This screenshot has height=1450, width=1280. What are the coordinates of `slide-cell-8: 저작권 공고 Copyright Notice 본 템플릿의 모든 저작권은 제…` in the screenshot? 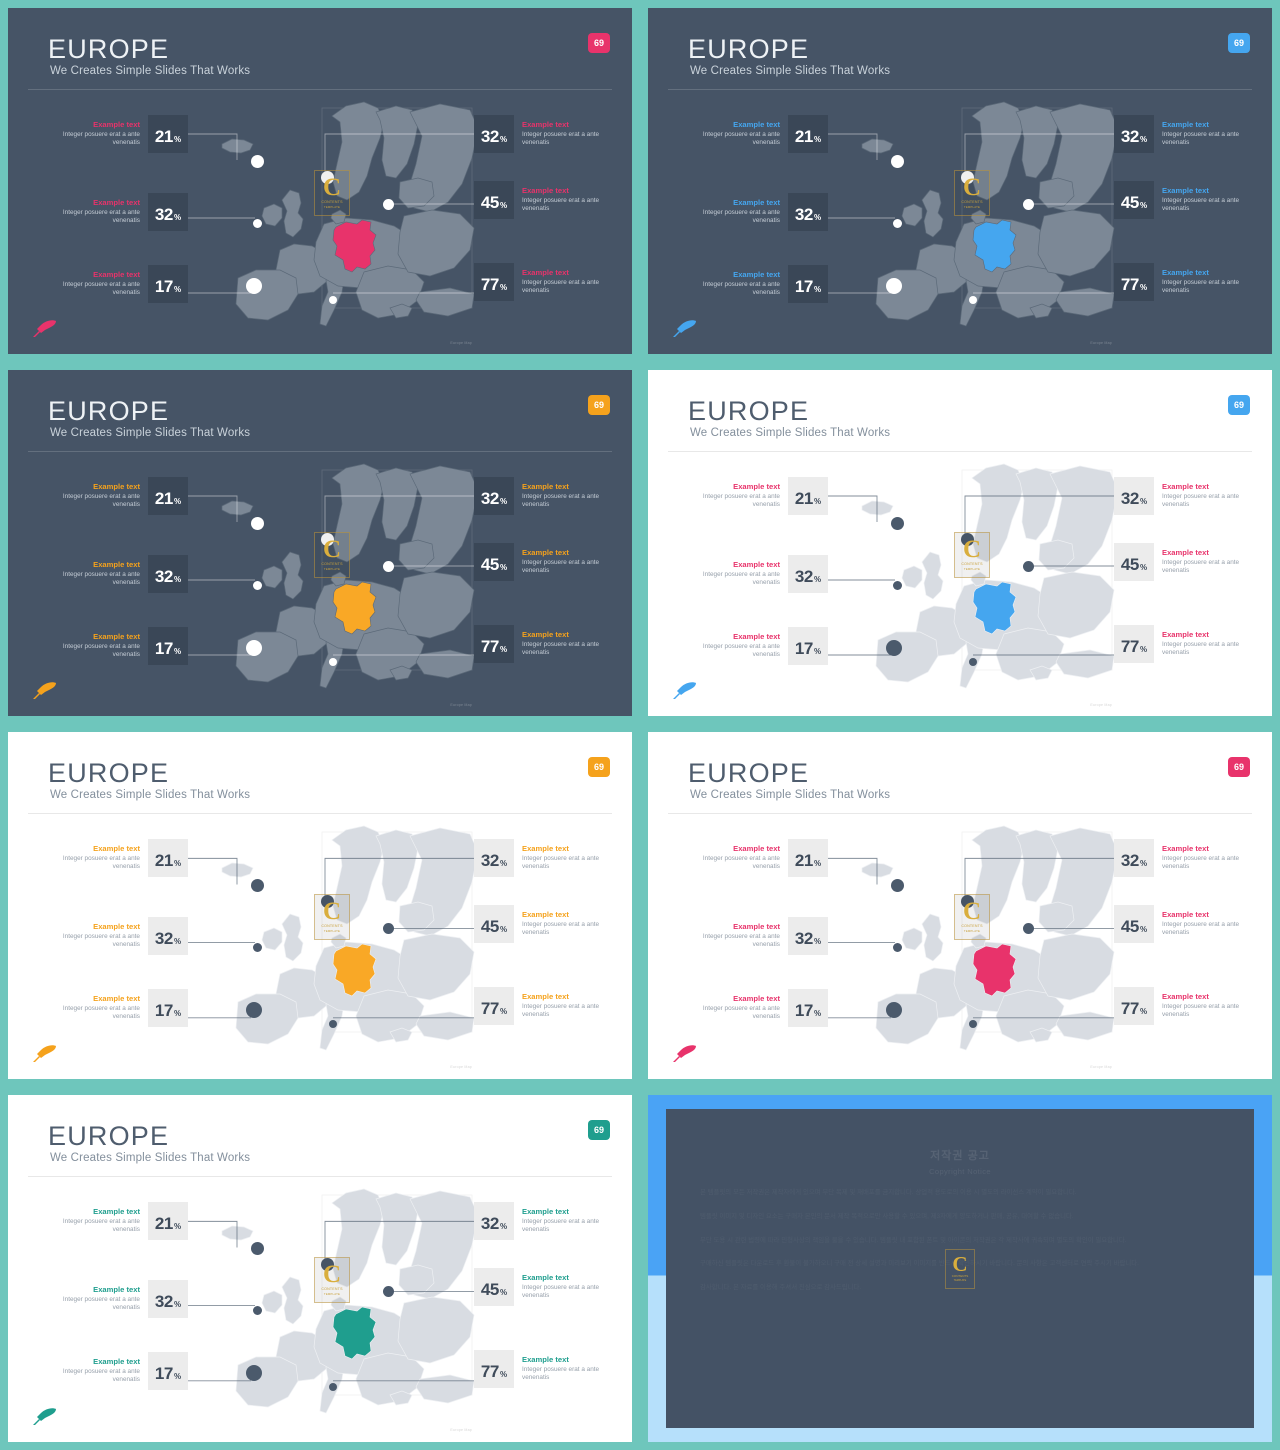 It's located at (960, 1268).